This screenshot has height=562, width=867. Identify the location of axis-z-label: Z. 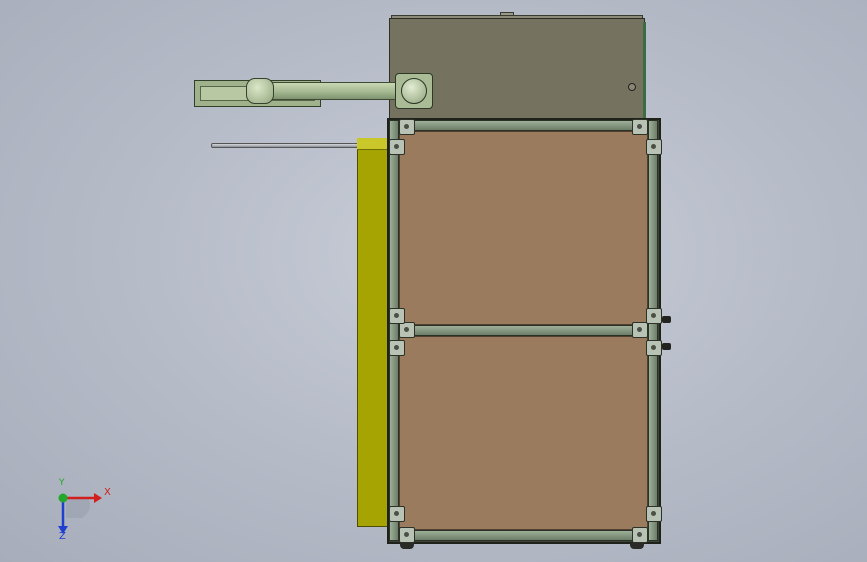
(62, 536).